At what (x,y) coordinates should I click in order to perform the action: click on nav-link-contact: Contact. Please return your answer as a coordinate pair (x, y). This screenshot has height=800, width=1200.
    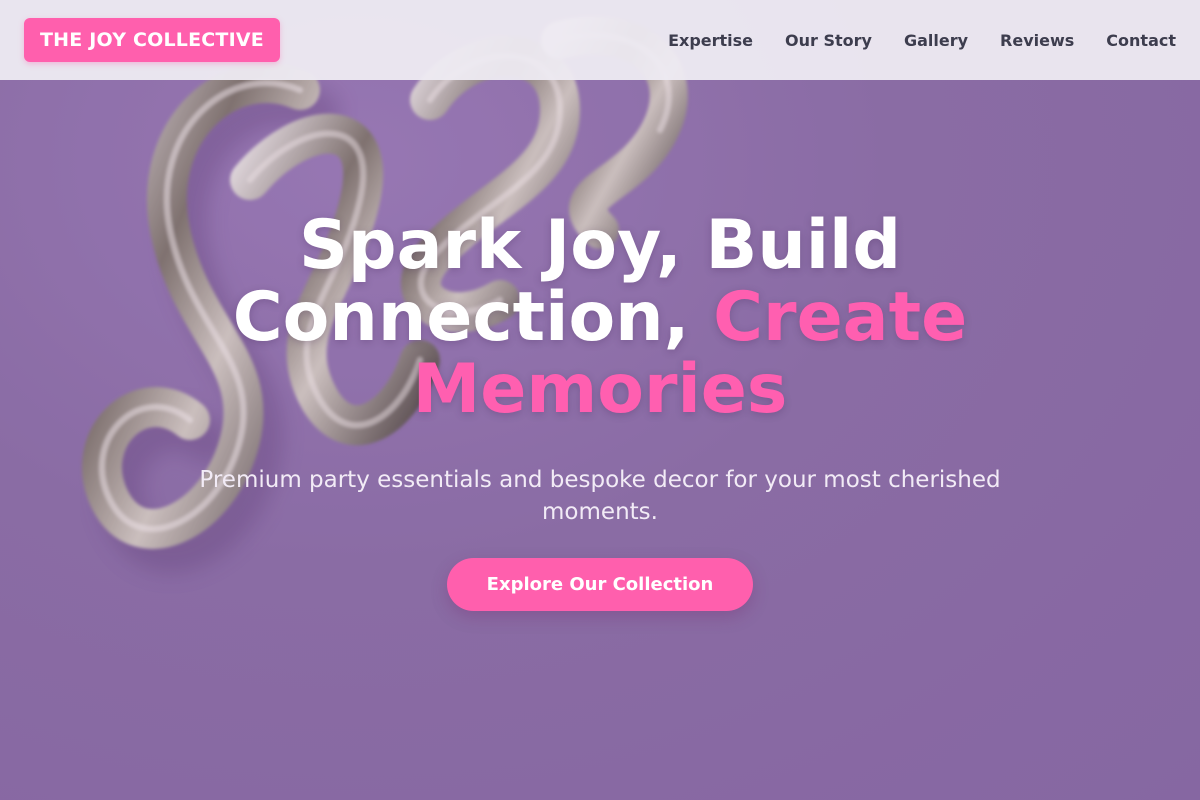
    Looking at the image, I should click on (1141, 40).